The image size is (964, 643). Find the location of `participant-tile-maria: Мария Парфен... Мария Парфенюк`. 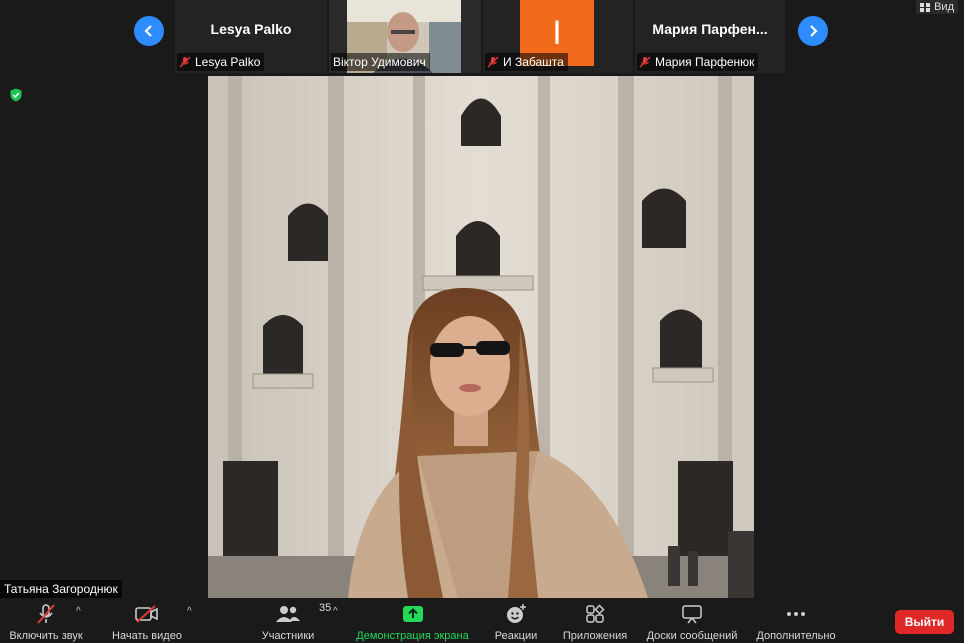

participant-tile-maria: Мария Парфен... Мария Парфенюк is located at coordinates (710, 36).